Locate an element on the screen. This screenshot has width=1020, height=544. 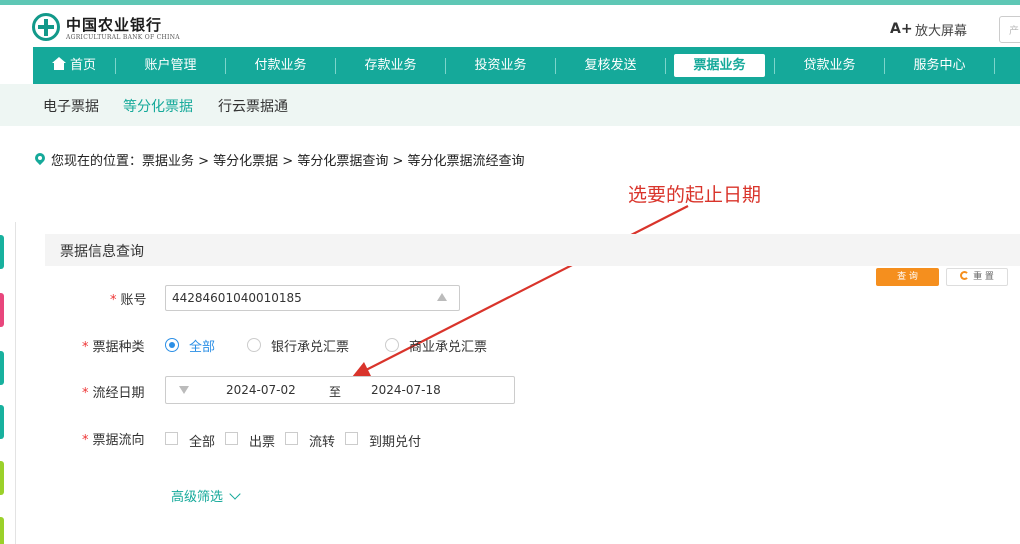
subnav-item-e-bills: 电子票据 is located at coordinates (71, 106).